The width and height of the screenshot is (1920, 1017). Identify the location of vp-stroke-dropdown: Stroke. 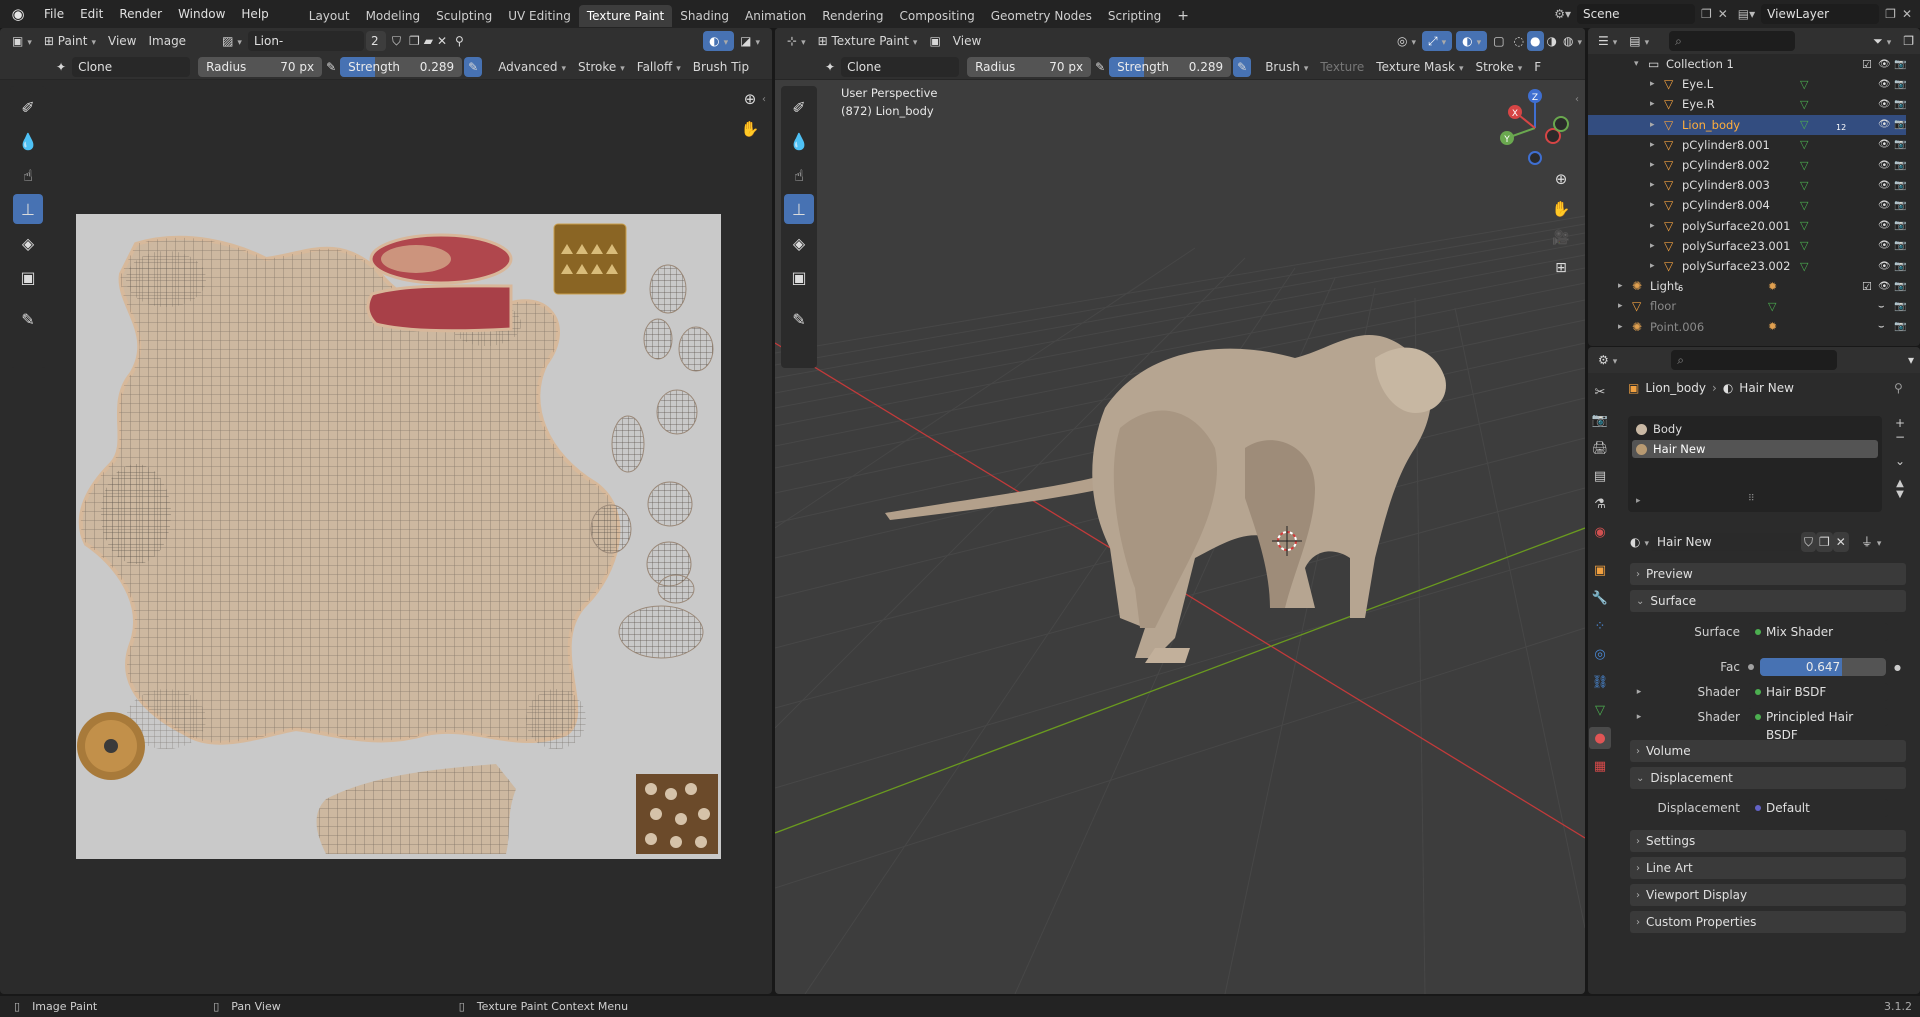
(1498, 67).